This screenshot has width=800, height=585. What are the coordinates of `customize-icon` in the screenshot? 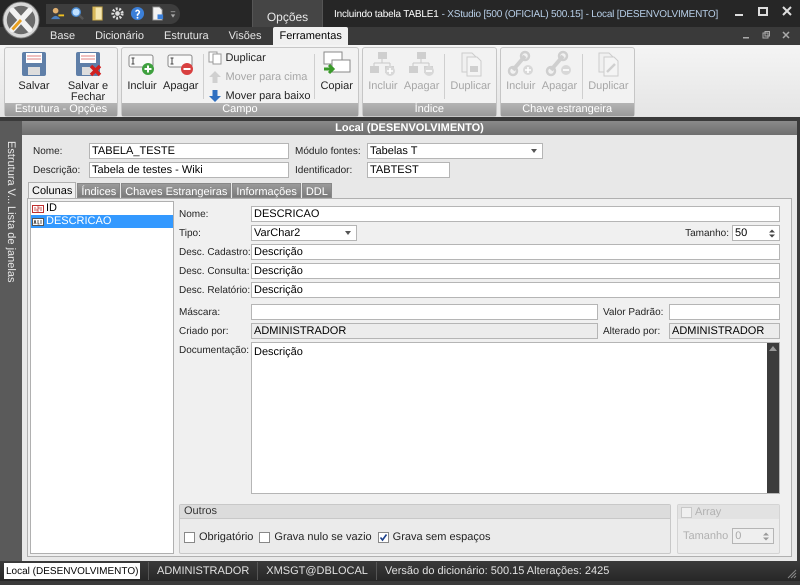 It's located at (173, 13).